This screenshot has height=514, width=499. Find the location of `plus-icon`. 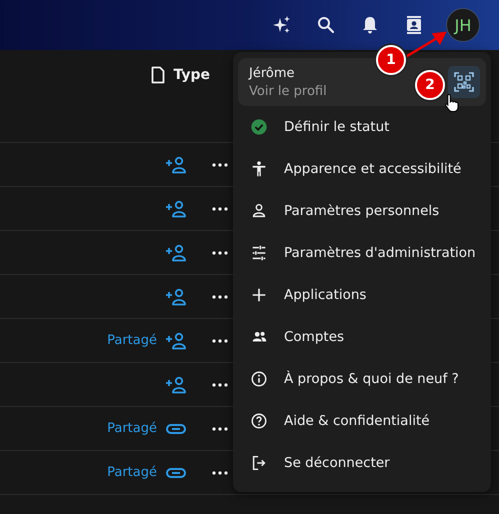

plus-icon is located at coordinates (259, 295).